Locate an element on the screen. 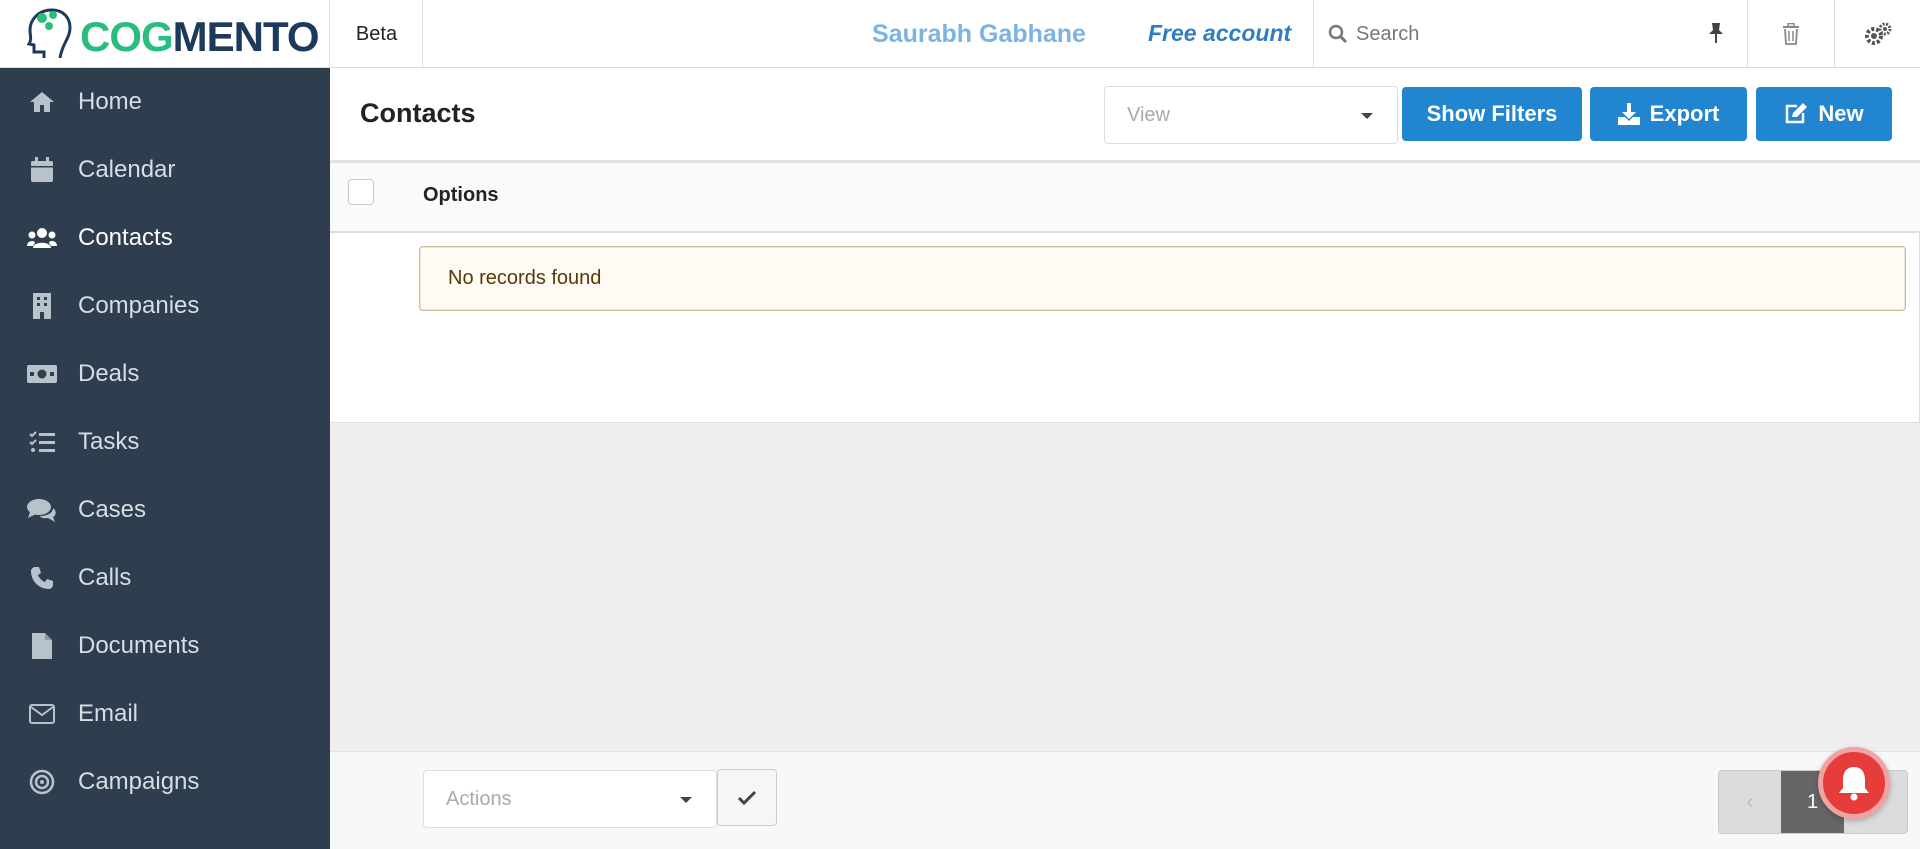  logo: COGMENTO is located at coordinates (165, 34).